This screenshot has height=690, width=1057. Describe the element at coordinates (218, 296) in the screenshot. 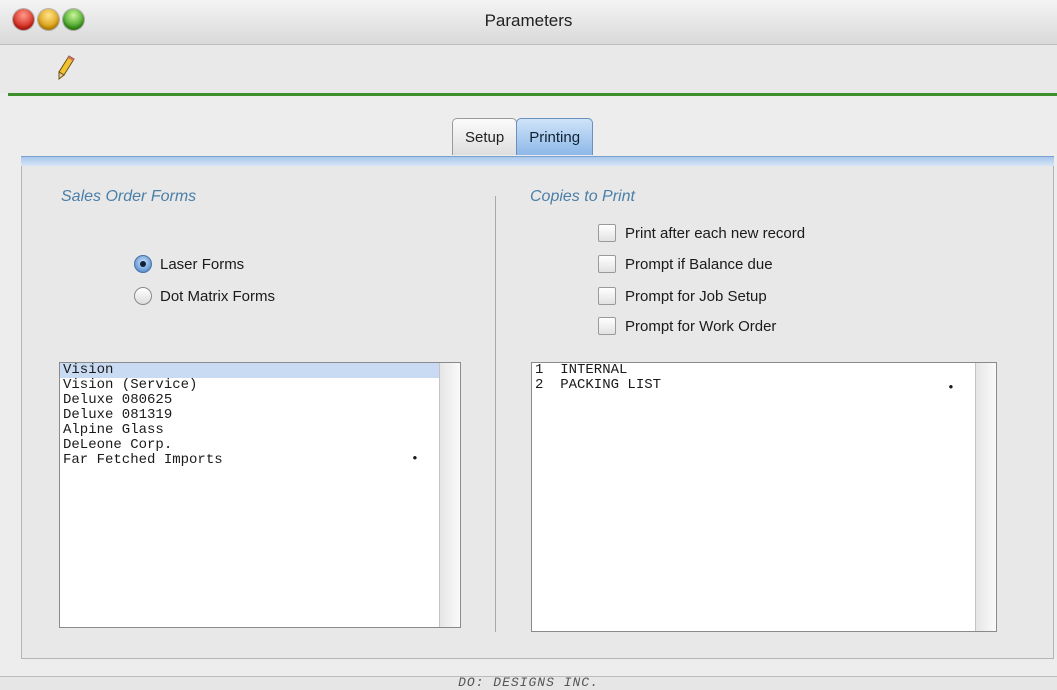

I see `dot-matrix-forms-label: Dot Matrix Forms` at that location.